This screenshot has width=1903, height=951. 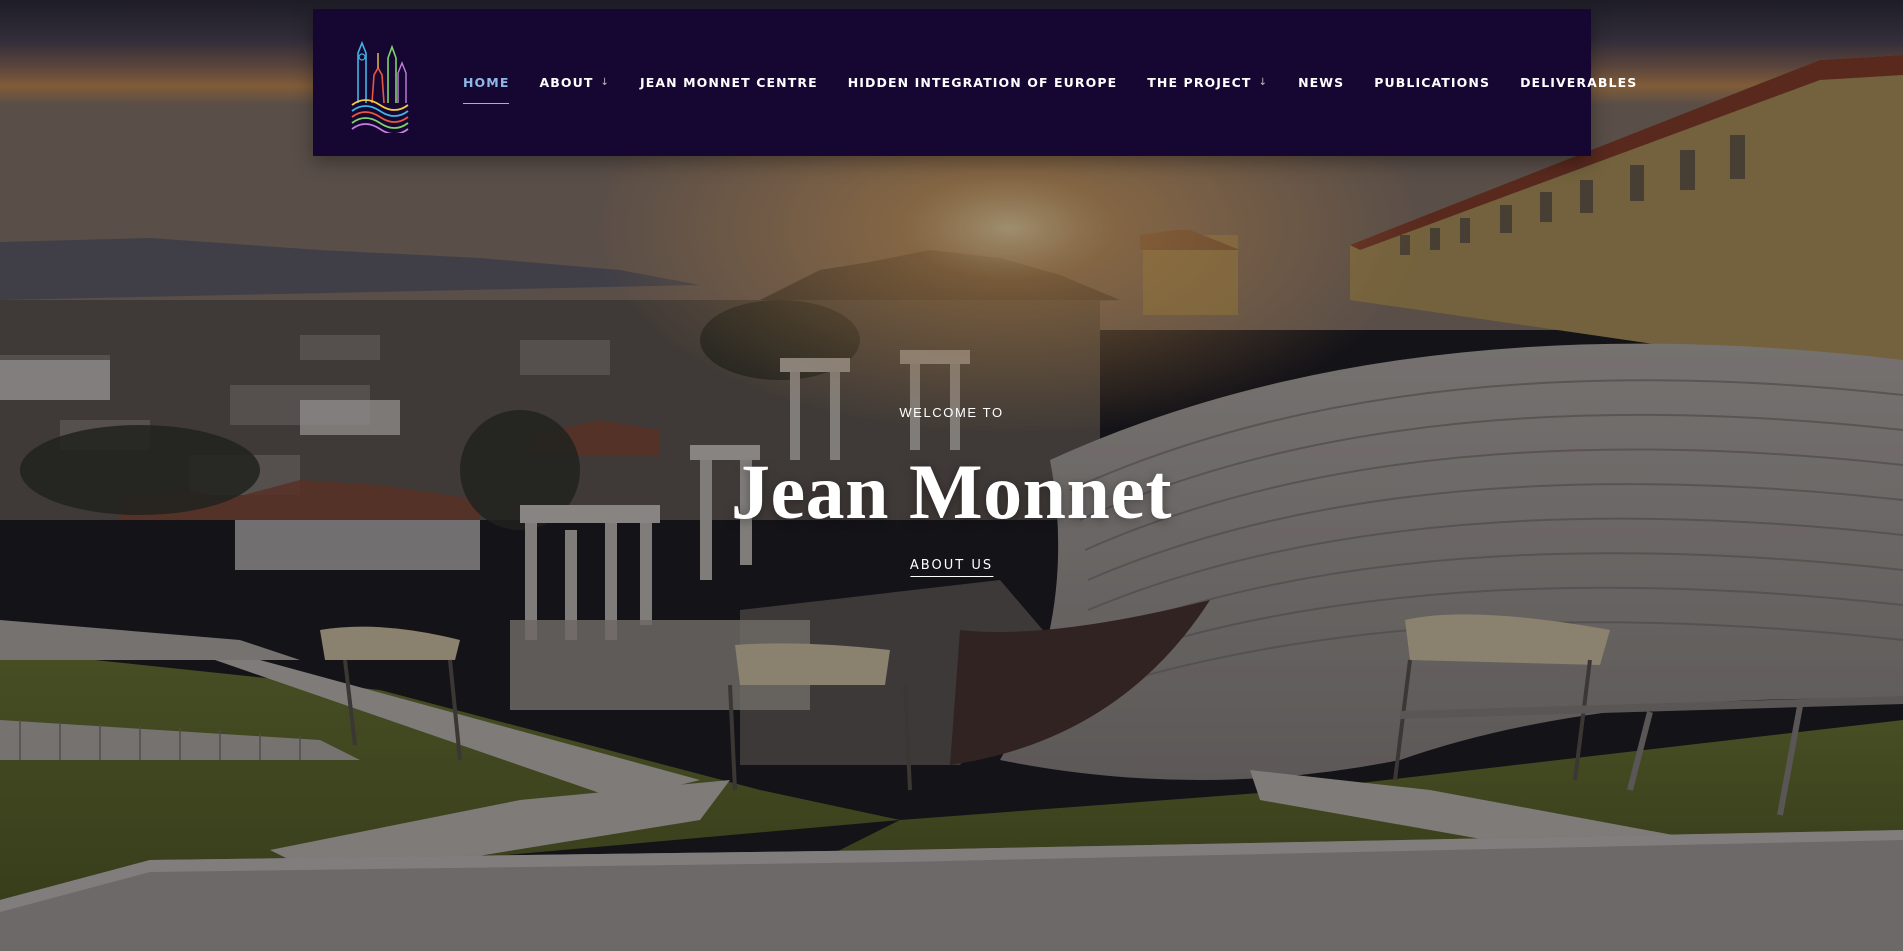 I want to click on nav-item-label: PUBLICATIONS, so click(x=1432, y=82).